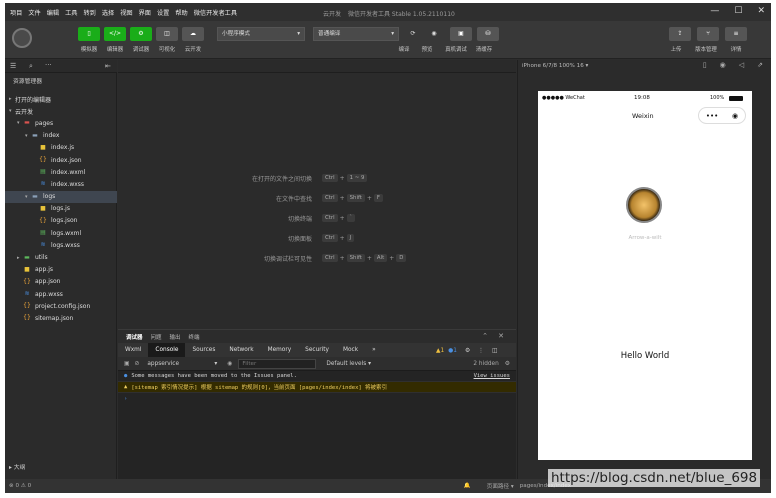 The image size is (776, 498). What do you see at coordinates (467, 486) in the screenshot?
I see `bell-icon: 🔔` at bounding box center [467, 486].